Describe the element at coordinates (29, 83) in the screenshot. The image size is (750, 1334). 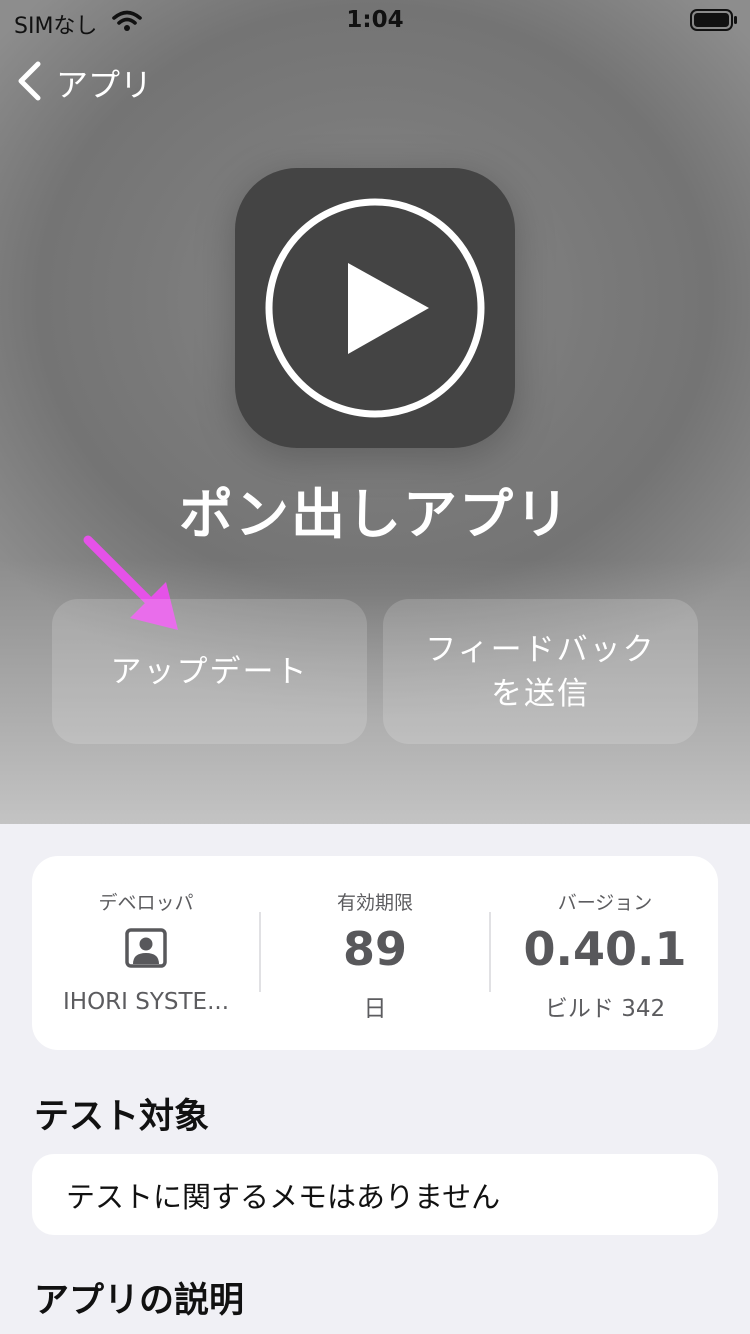
I see `chevron-left-icon` at that location.